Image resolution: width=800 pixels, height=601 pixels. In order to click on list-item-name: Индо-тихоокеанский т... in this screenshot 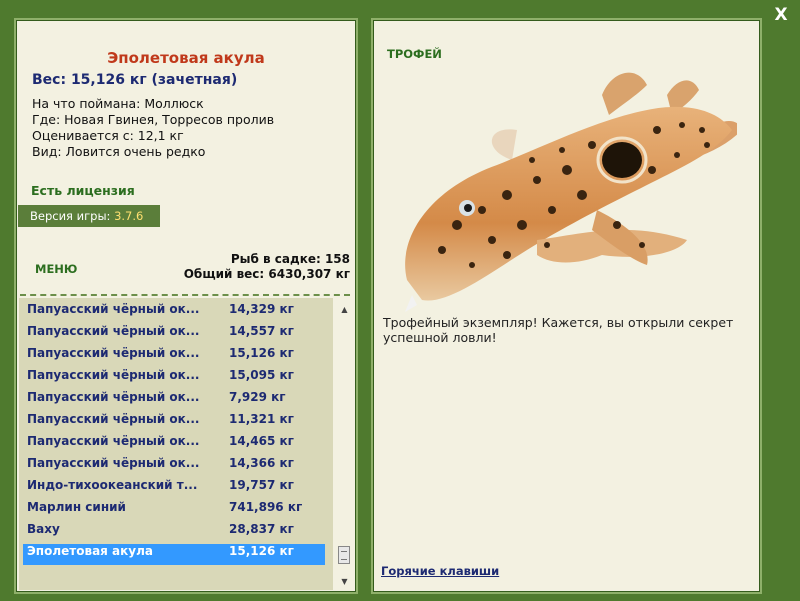, I will do `click(112, 485)`.